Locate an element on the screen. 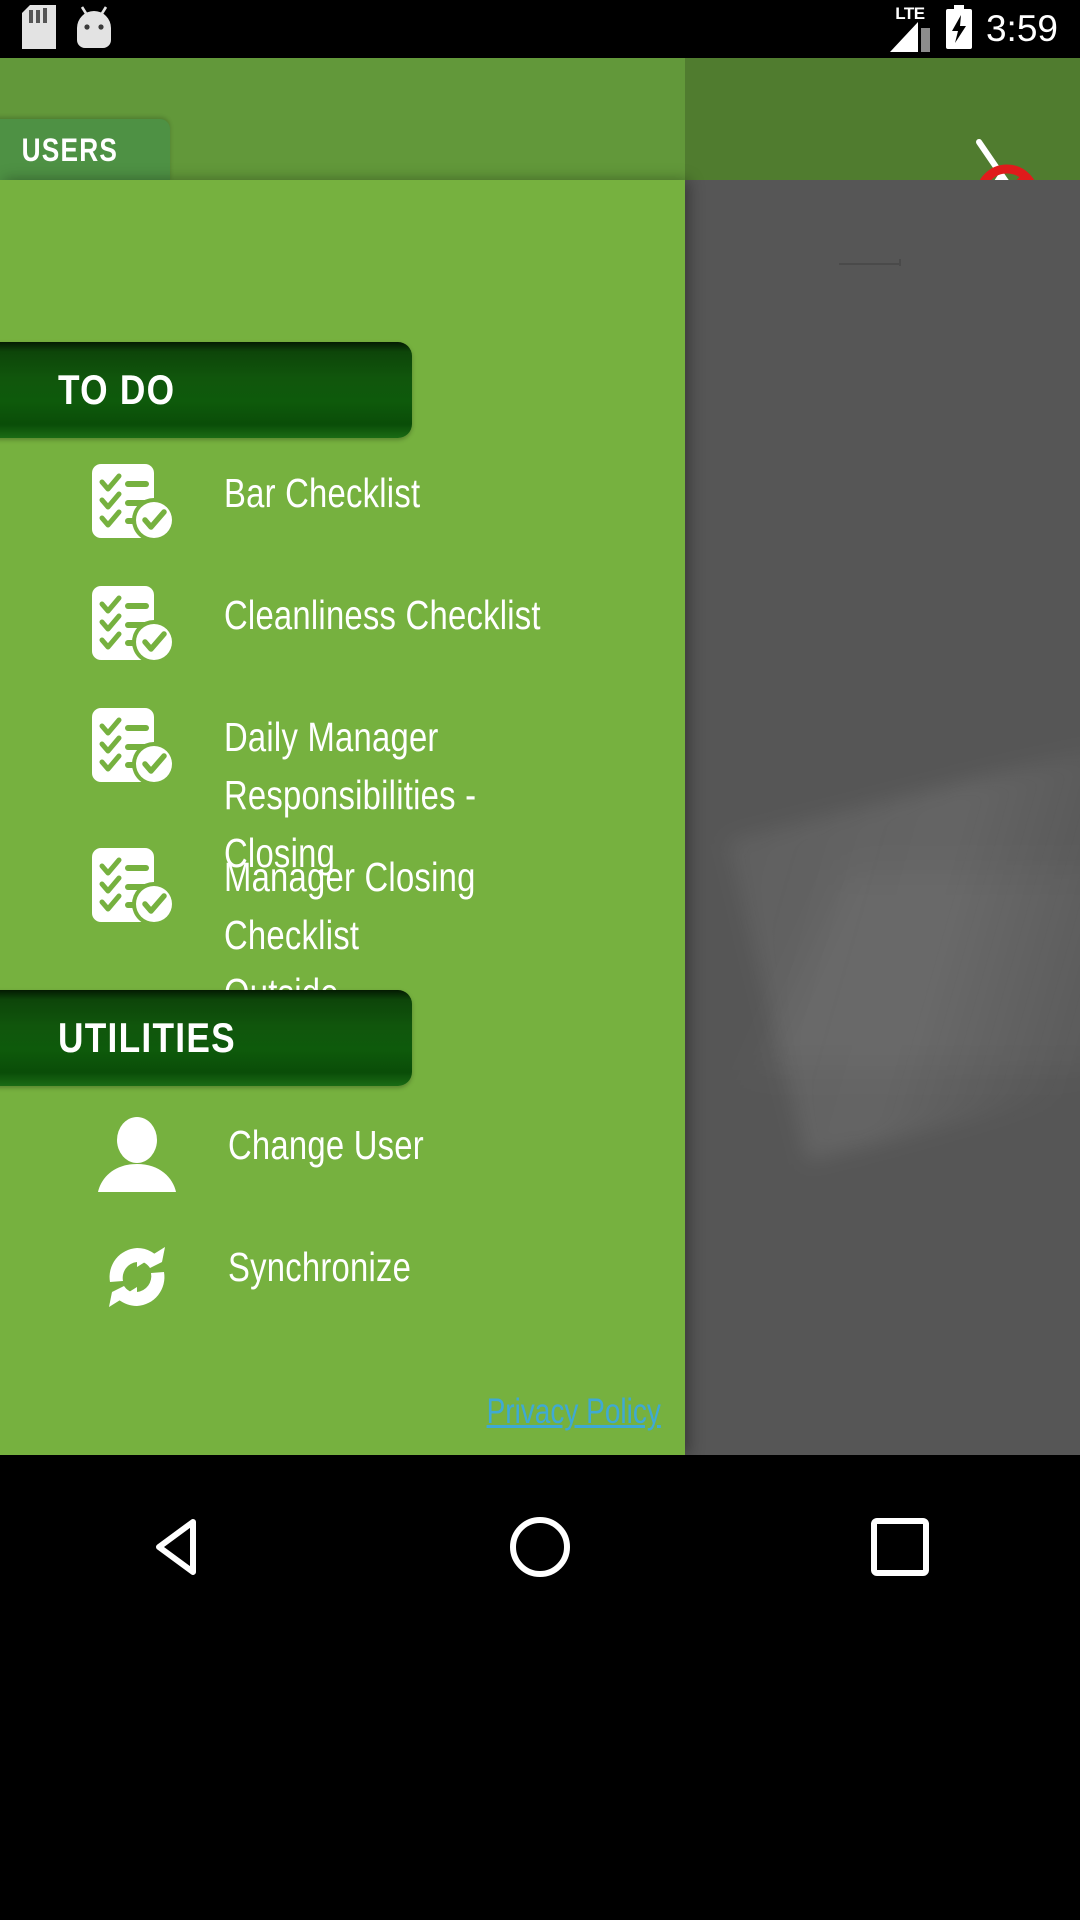  triangle-back-icon is located at coordinates (176, 1547).